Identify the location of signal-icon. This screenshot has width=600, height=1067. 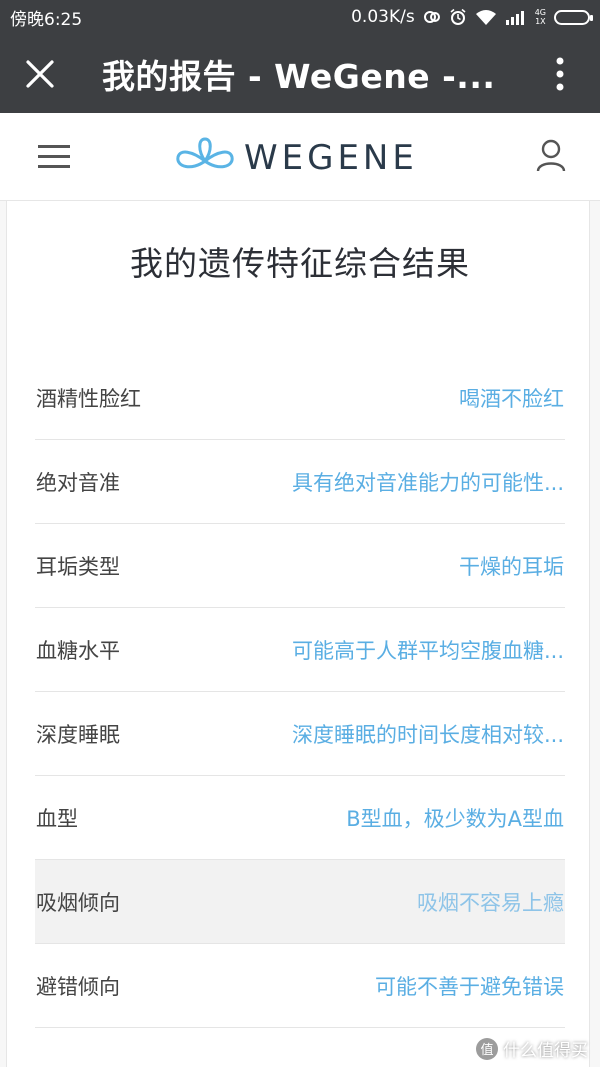
(516, 17).